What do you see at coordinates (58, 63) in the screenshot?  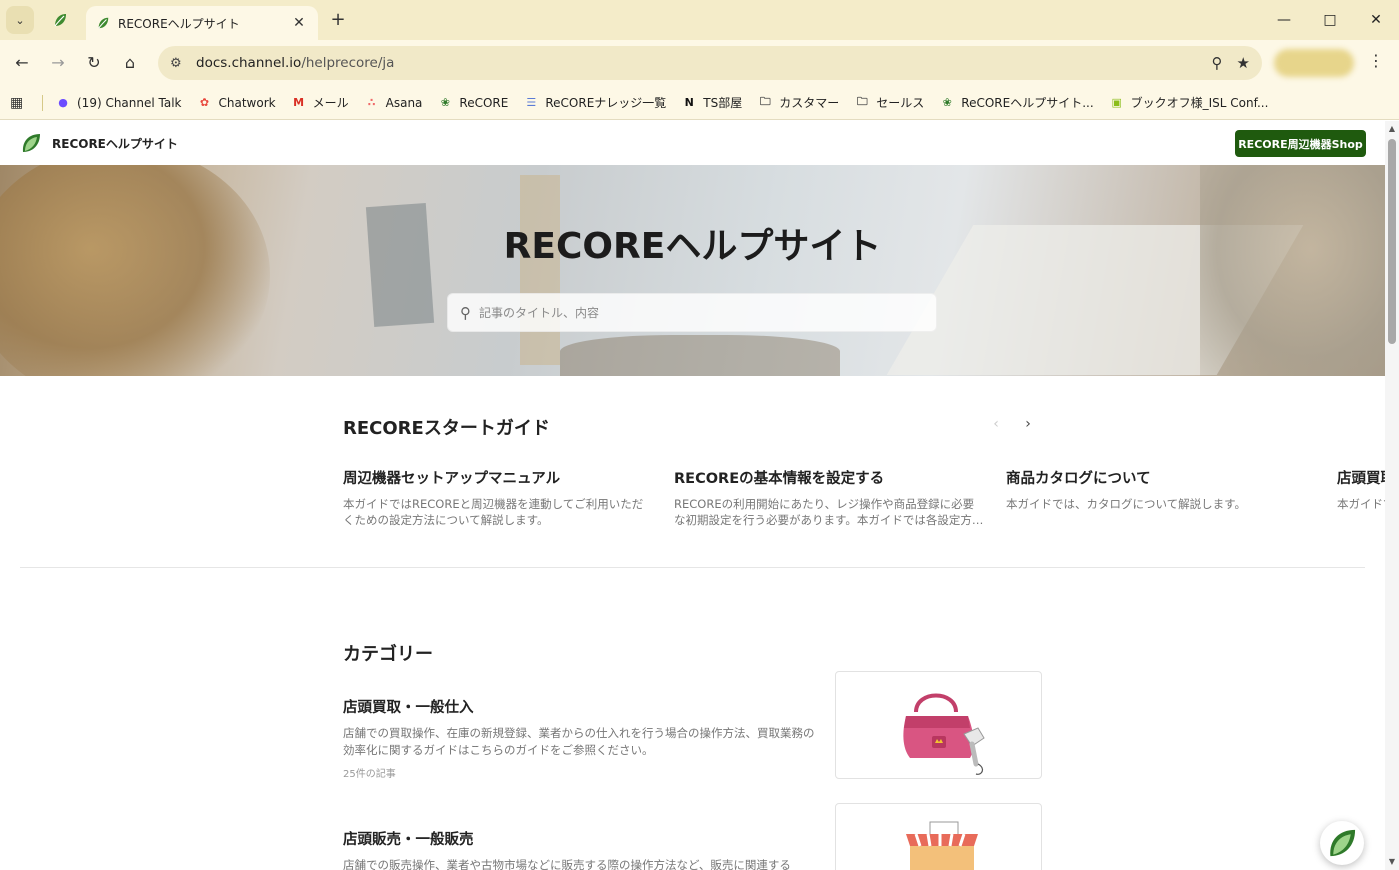 I see `forward-arrow-icon: →` at bounding box center [58, 63].